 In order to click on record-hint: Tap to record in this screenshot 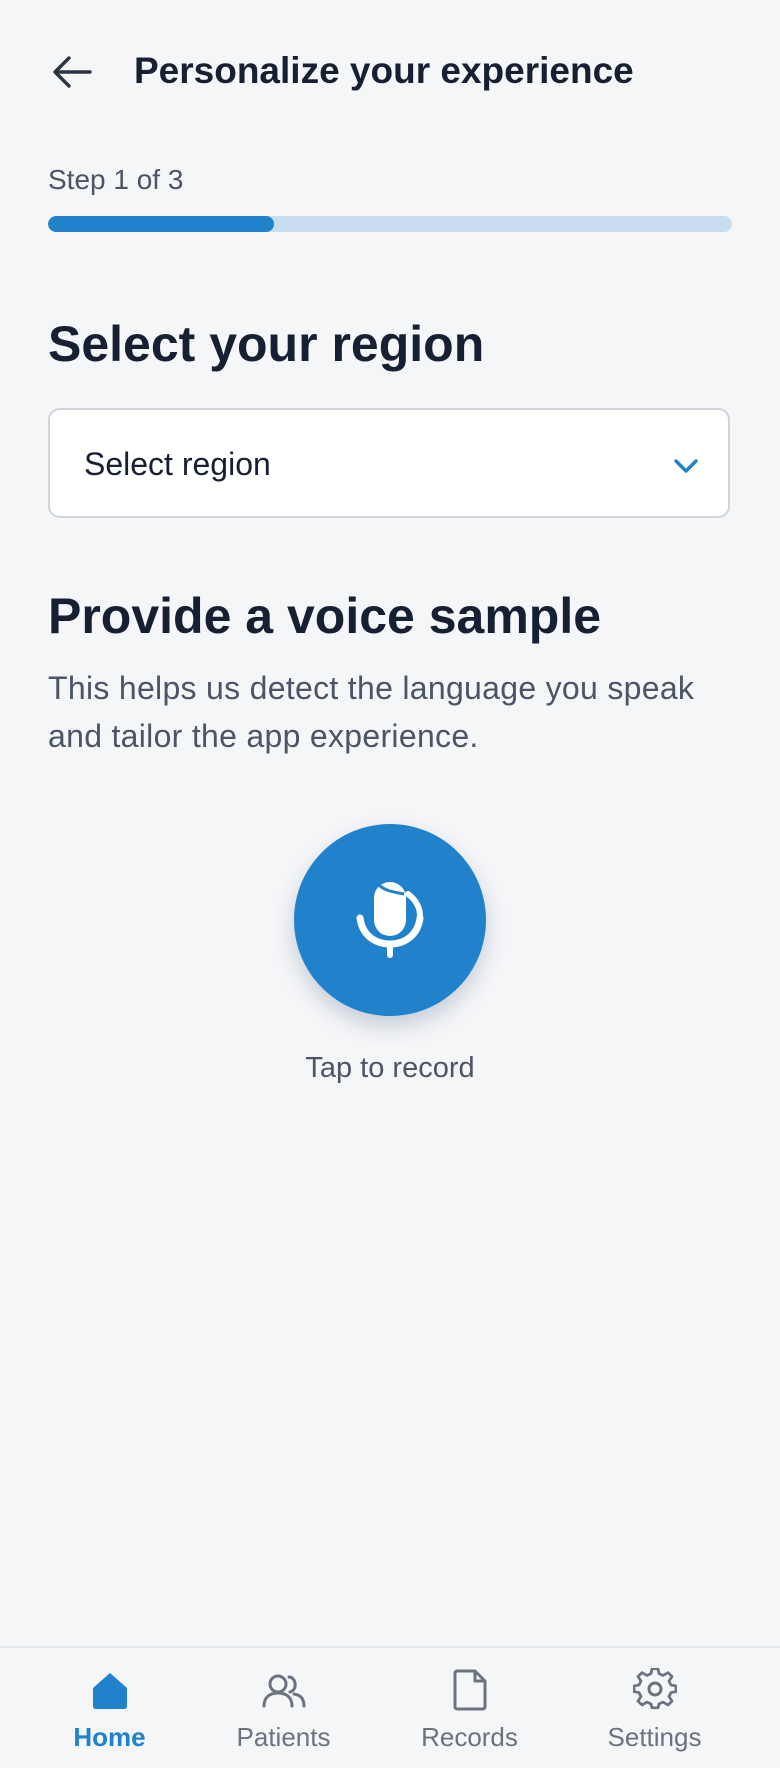, I will do `click(390, 1068)`.